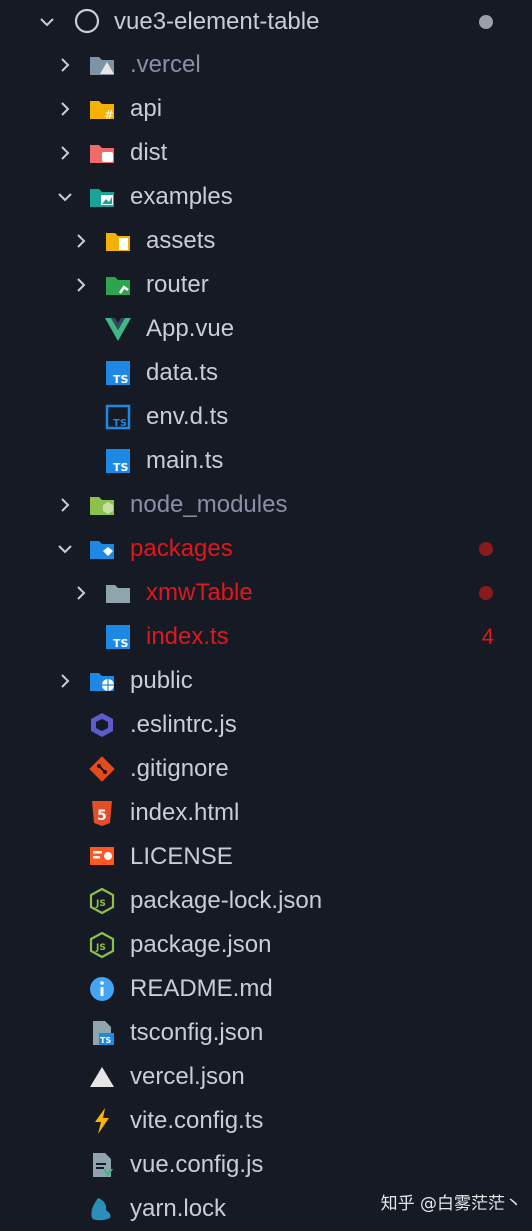 This screenshot has width=532, height=1231. I want to click on html5-icon: 5, so click(102, 813).